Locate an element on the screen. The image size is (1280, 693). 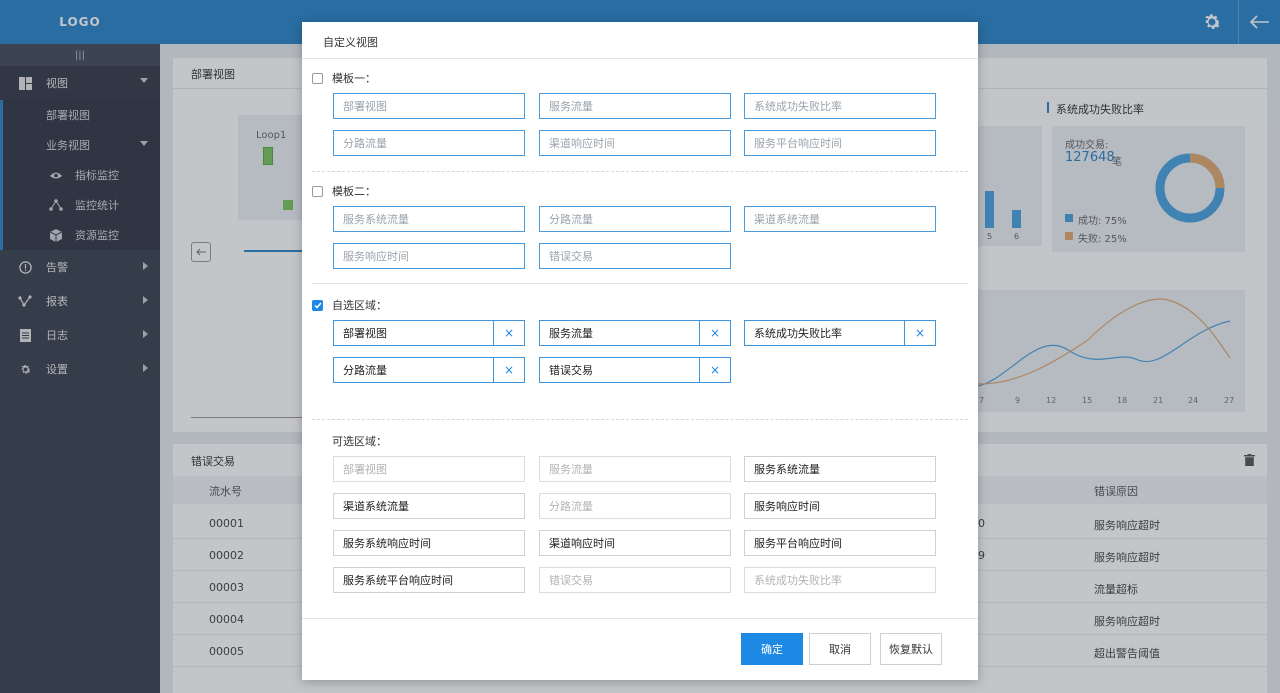
optional-area-item: 服务系统流量 is located at coordinates (840, 469).